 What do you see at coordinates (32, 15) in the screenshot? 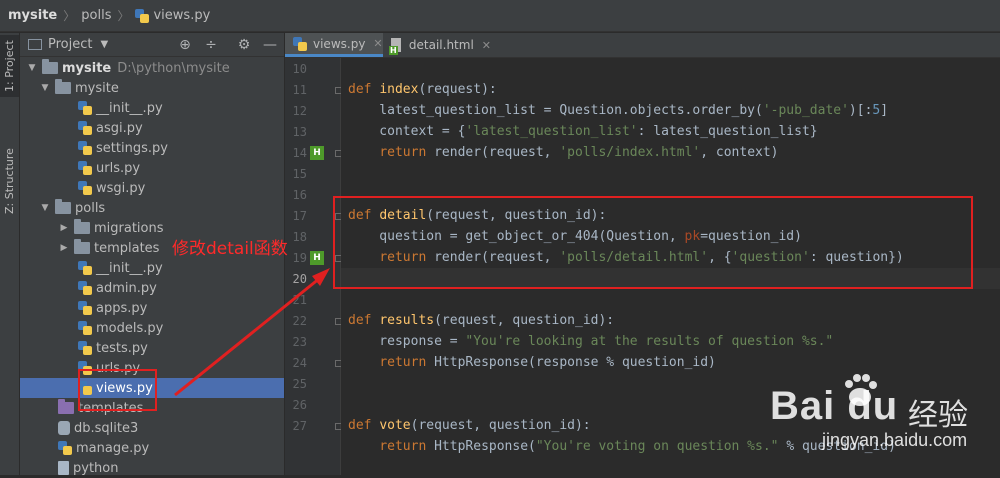
I see `breadcrumb-item-mysite: mysite` at bounding box center [32, 15].